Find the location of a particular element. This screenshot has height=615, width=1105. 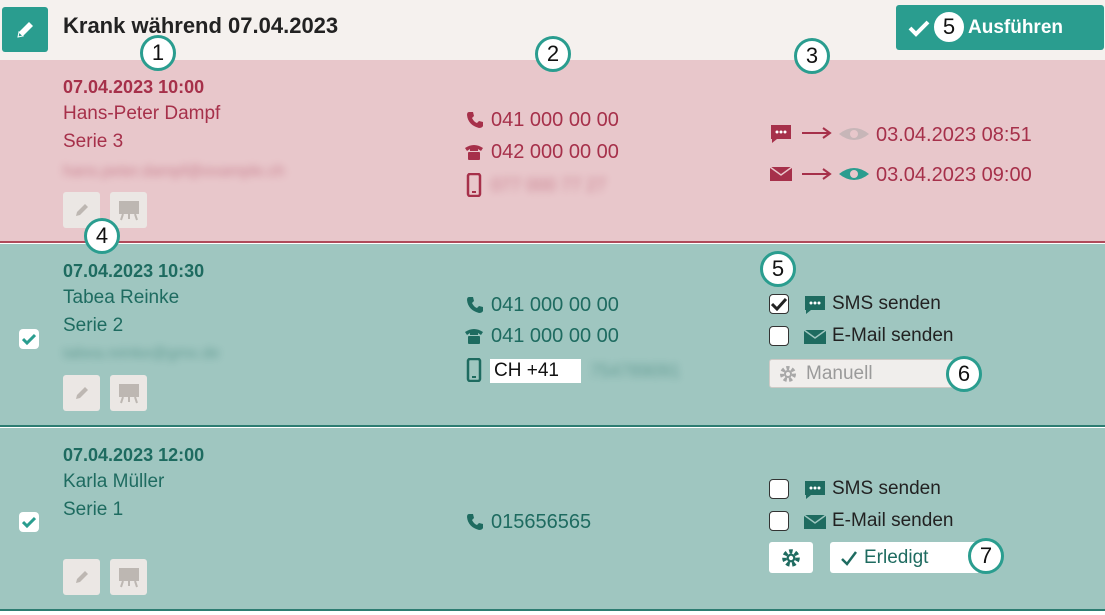

mobile-number: 077 000 77 27 is located at coordinates (549, 185).